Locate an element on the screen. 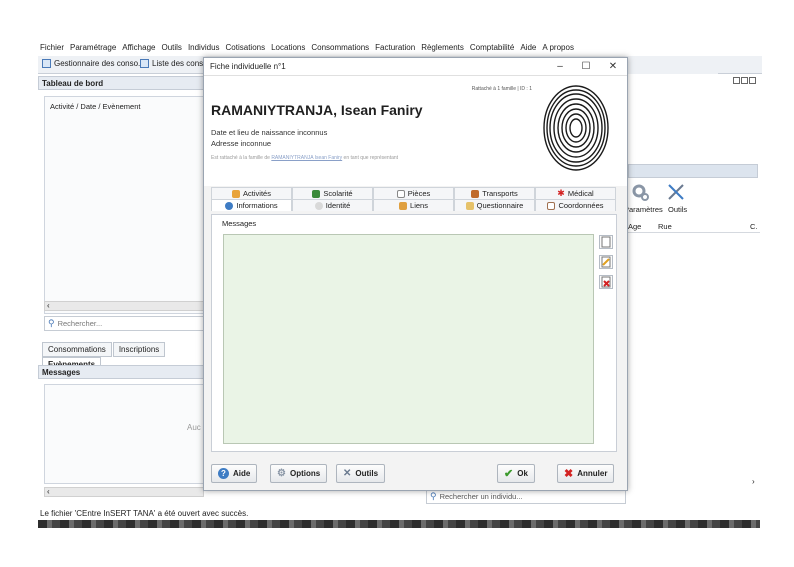 Image resolution: width=794 pixels, height=567 pixels. add-message-button is located at coordinates (606, 242).